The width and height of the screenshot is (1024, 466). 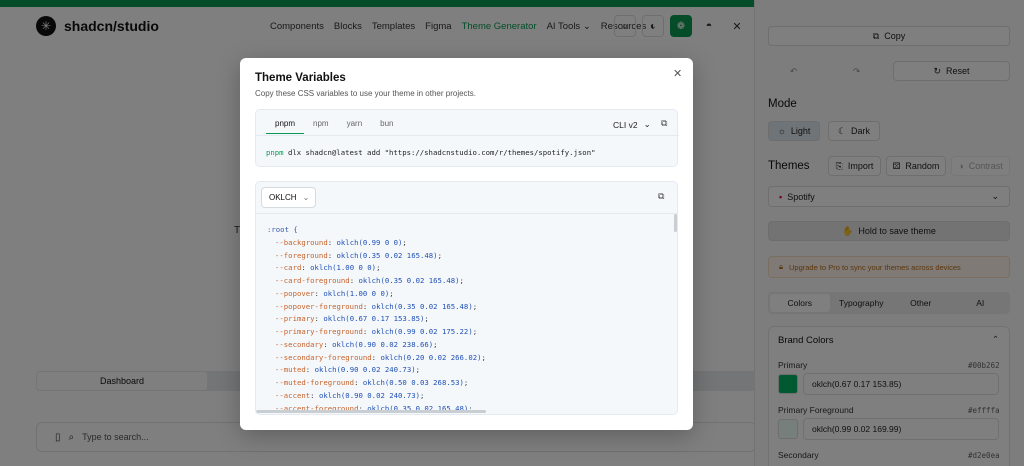 I want to click on cli-version-select: CLI v2 ⌄, so click(x=632, y=124).